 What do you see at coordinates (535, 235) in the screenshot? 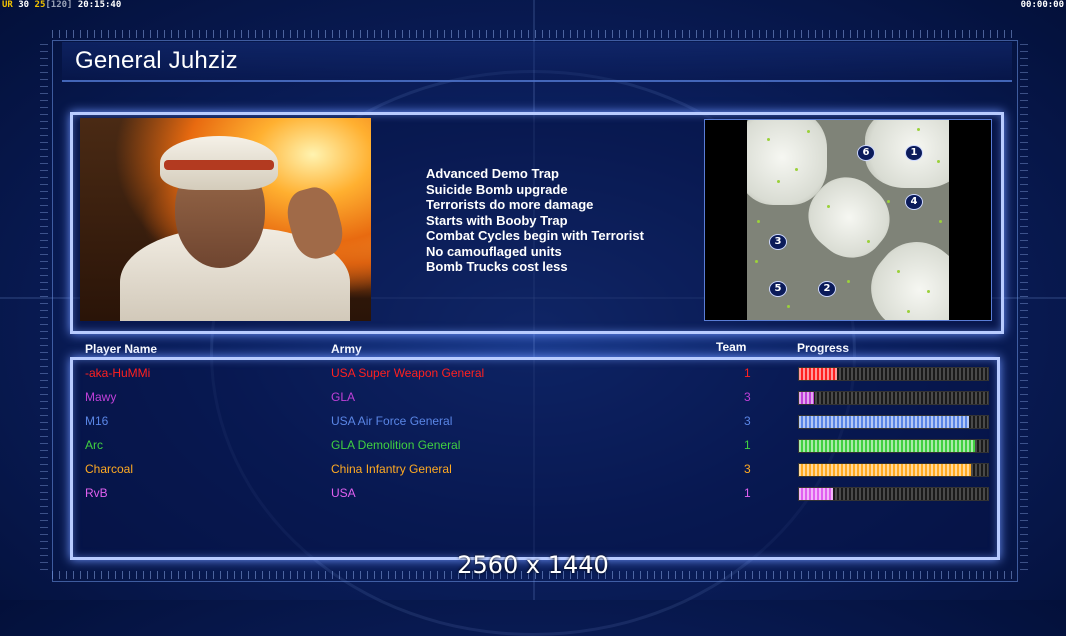
I see `trait-item: Combat Cycles begin with Terrorist` at bounding box center [535, 235].